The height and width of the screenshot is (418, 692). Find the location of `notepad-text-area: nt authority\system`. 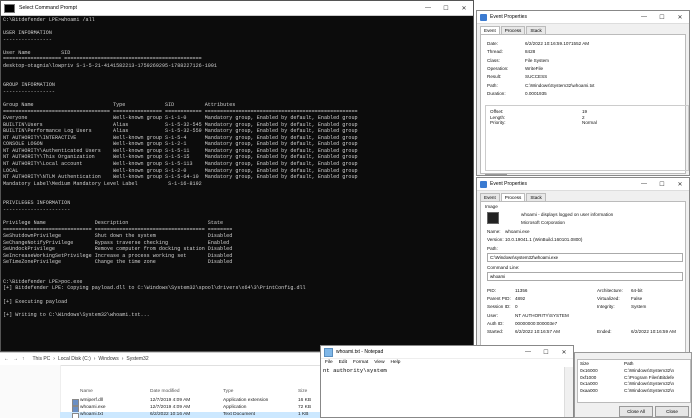

notepad-text-area: nt authority\system is located at coordinates (441, 392).